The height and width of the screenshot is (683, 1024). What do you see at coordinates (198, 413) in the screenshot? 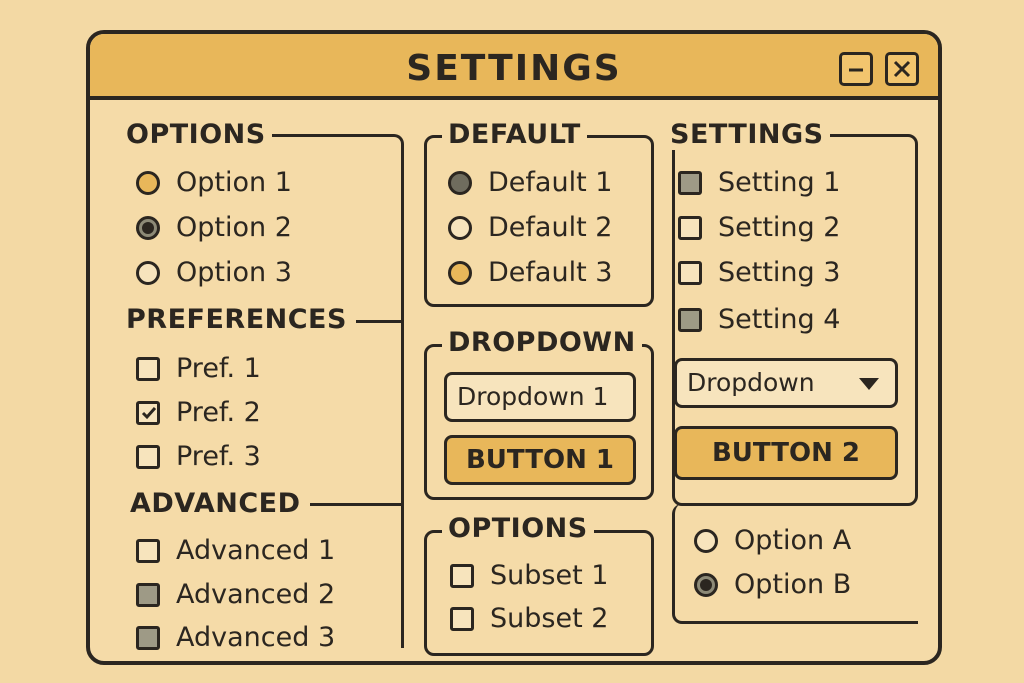
I see `pref-2-checkbox: Pref. 2` at bounding box center [198, 413].